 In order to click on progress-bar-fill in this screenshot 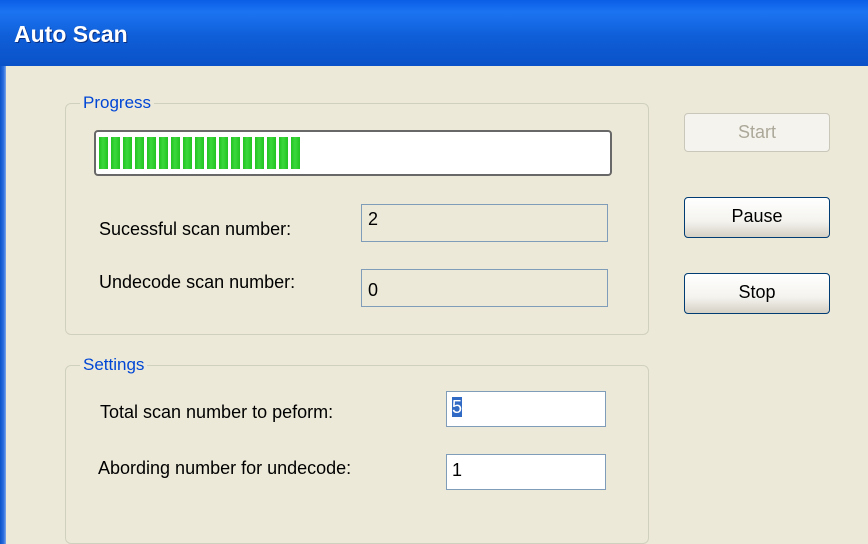, I will do `click(201, 153)`.